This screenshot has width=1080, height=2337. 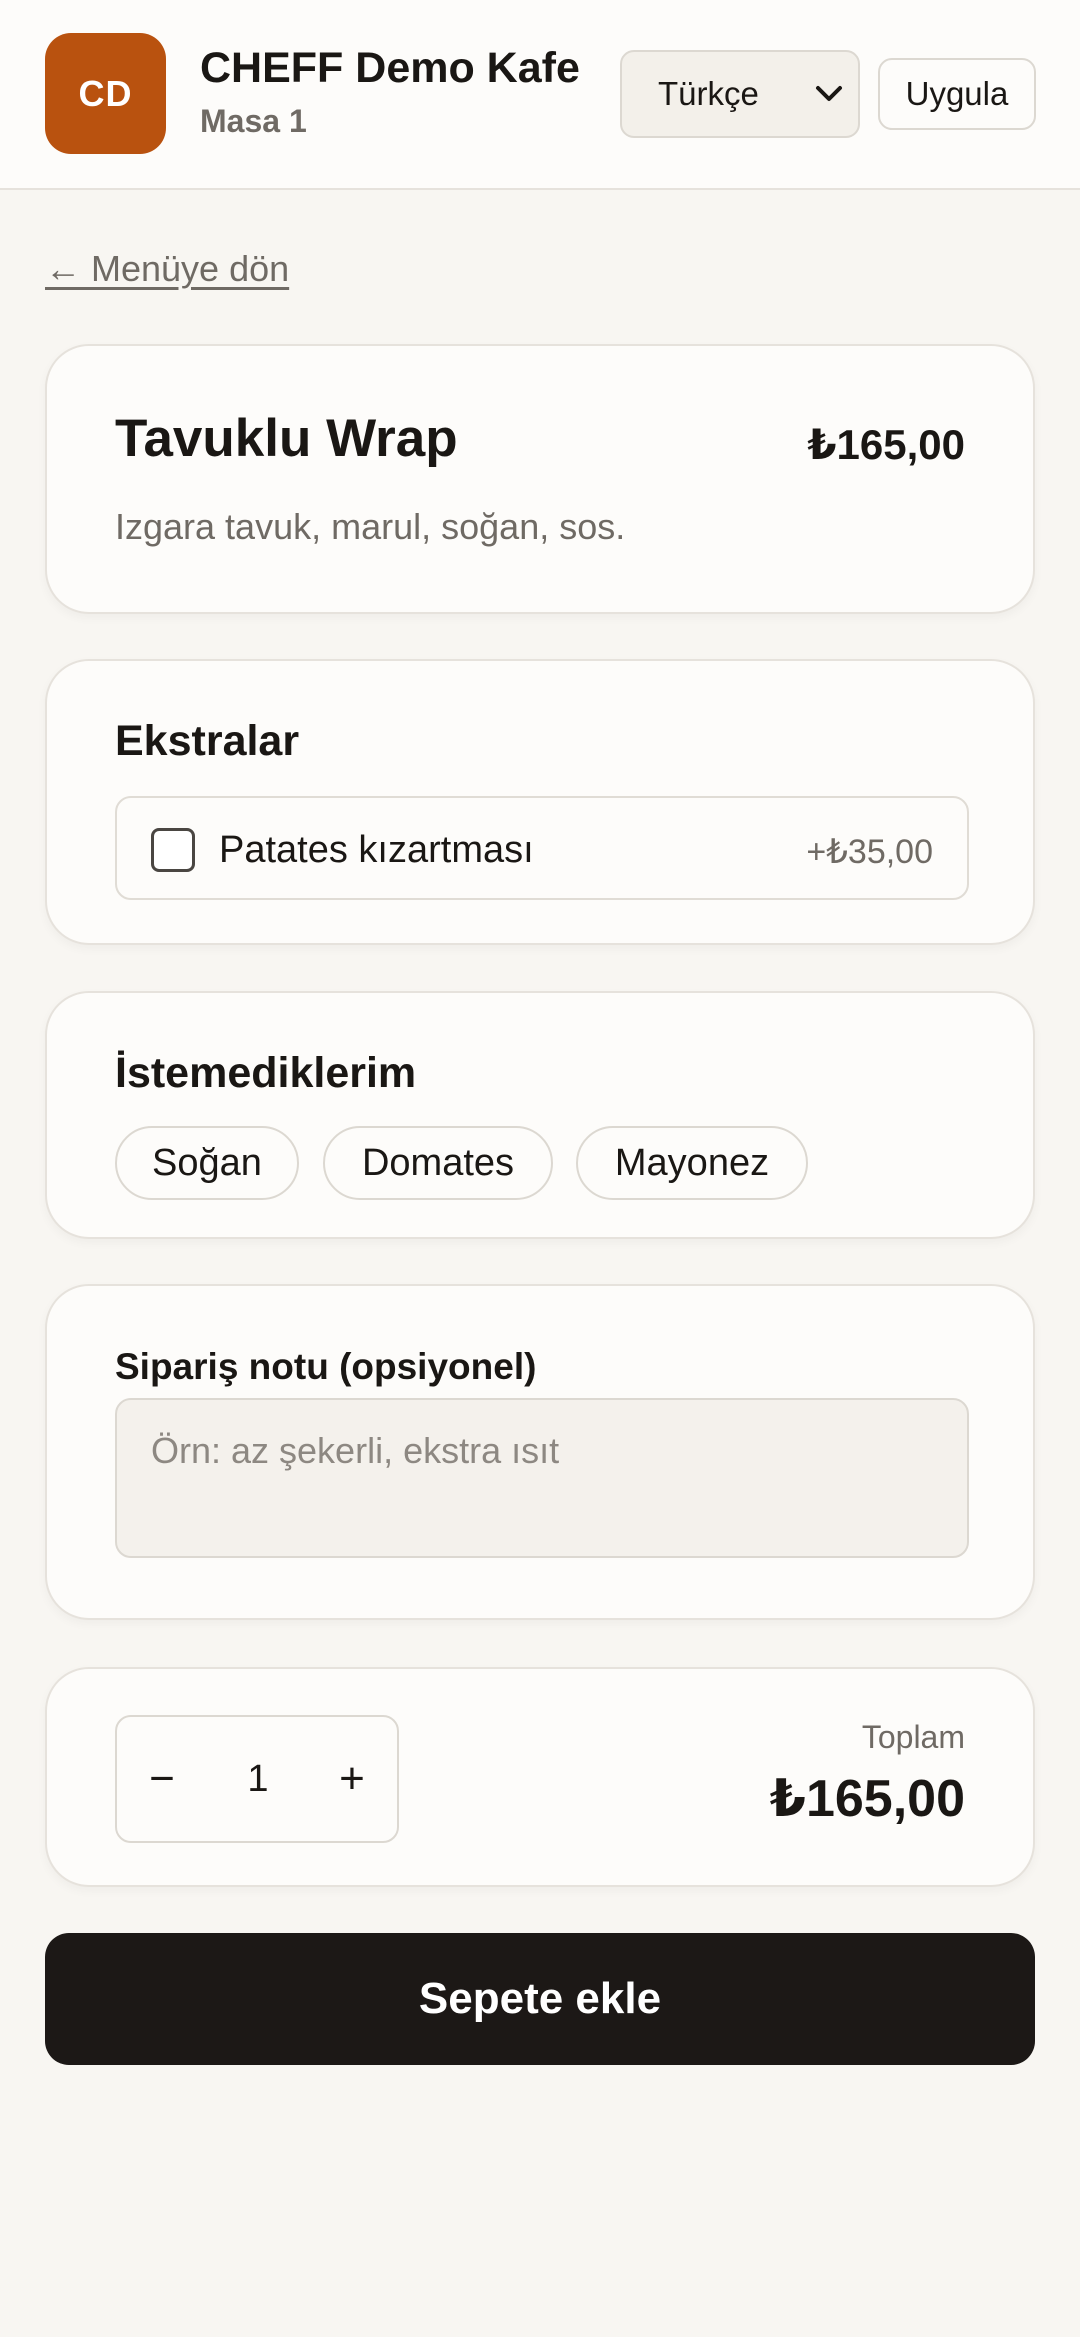 I want to click on language-select-value: Türkçe, so click(x=708, y=93).